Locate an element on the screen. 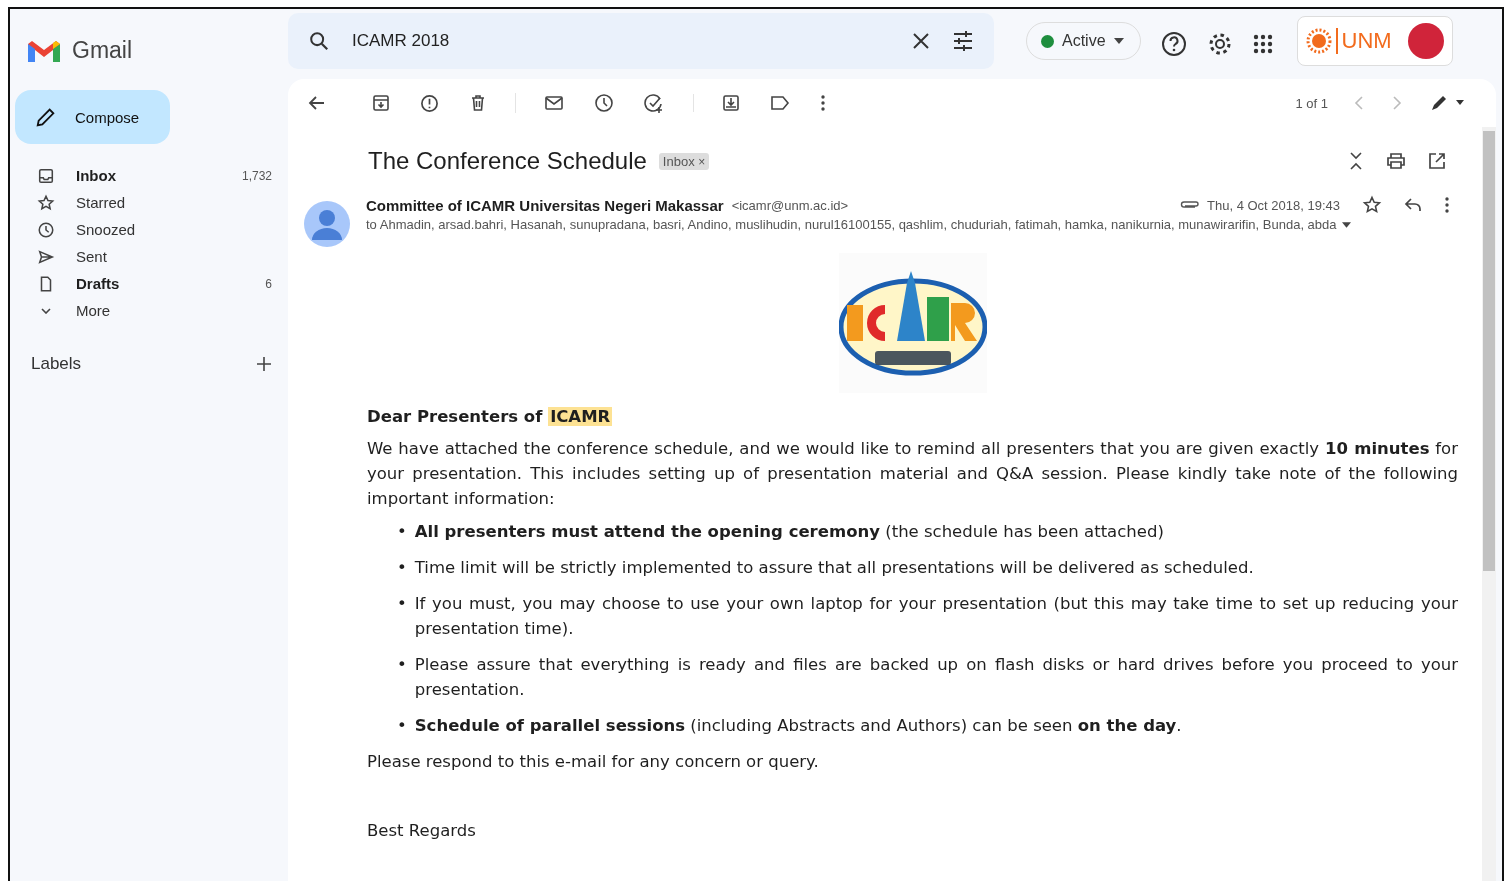 The height and width of the screenshot is (881, 1510). apps-grid-icon is located at coordinates (1262, 44).